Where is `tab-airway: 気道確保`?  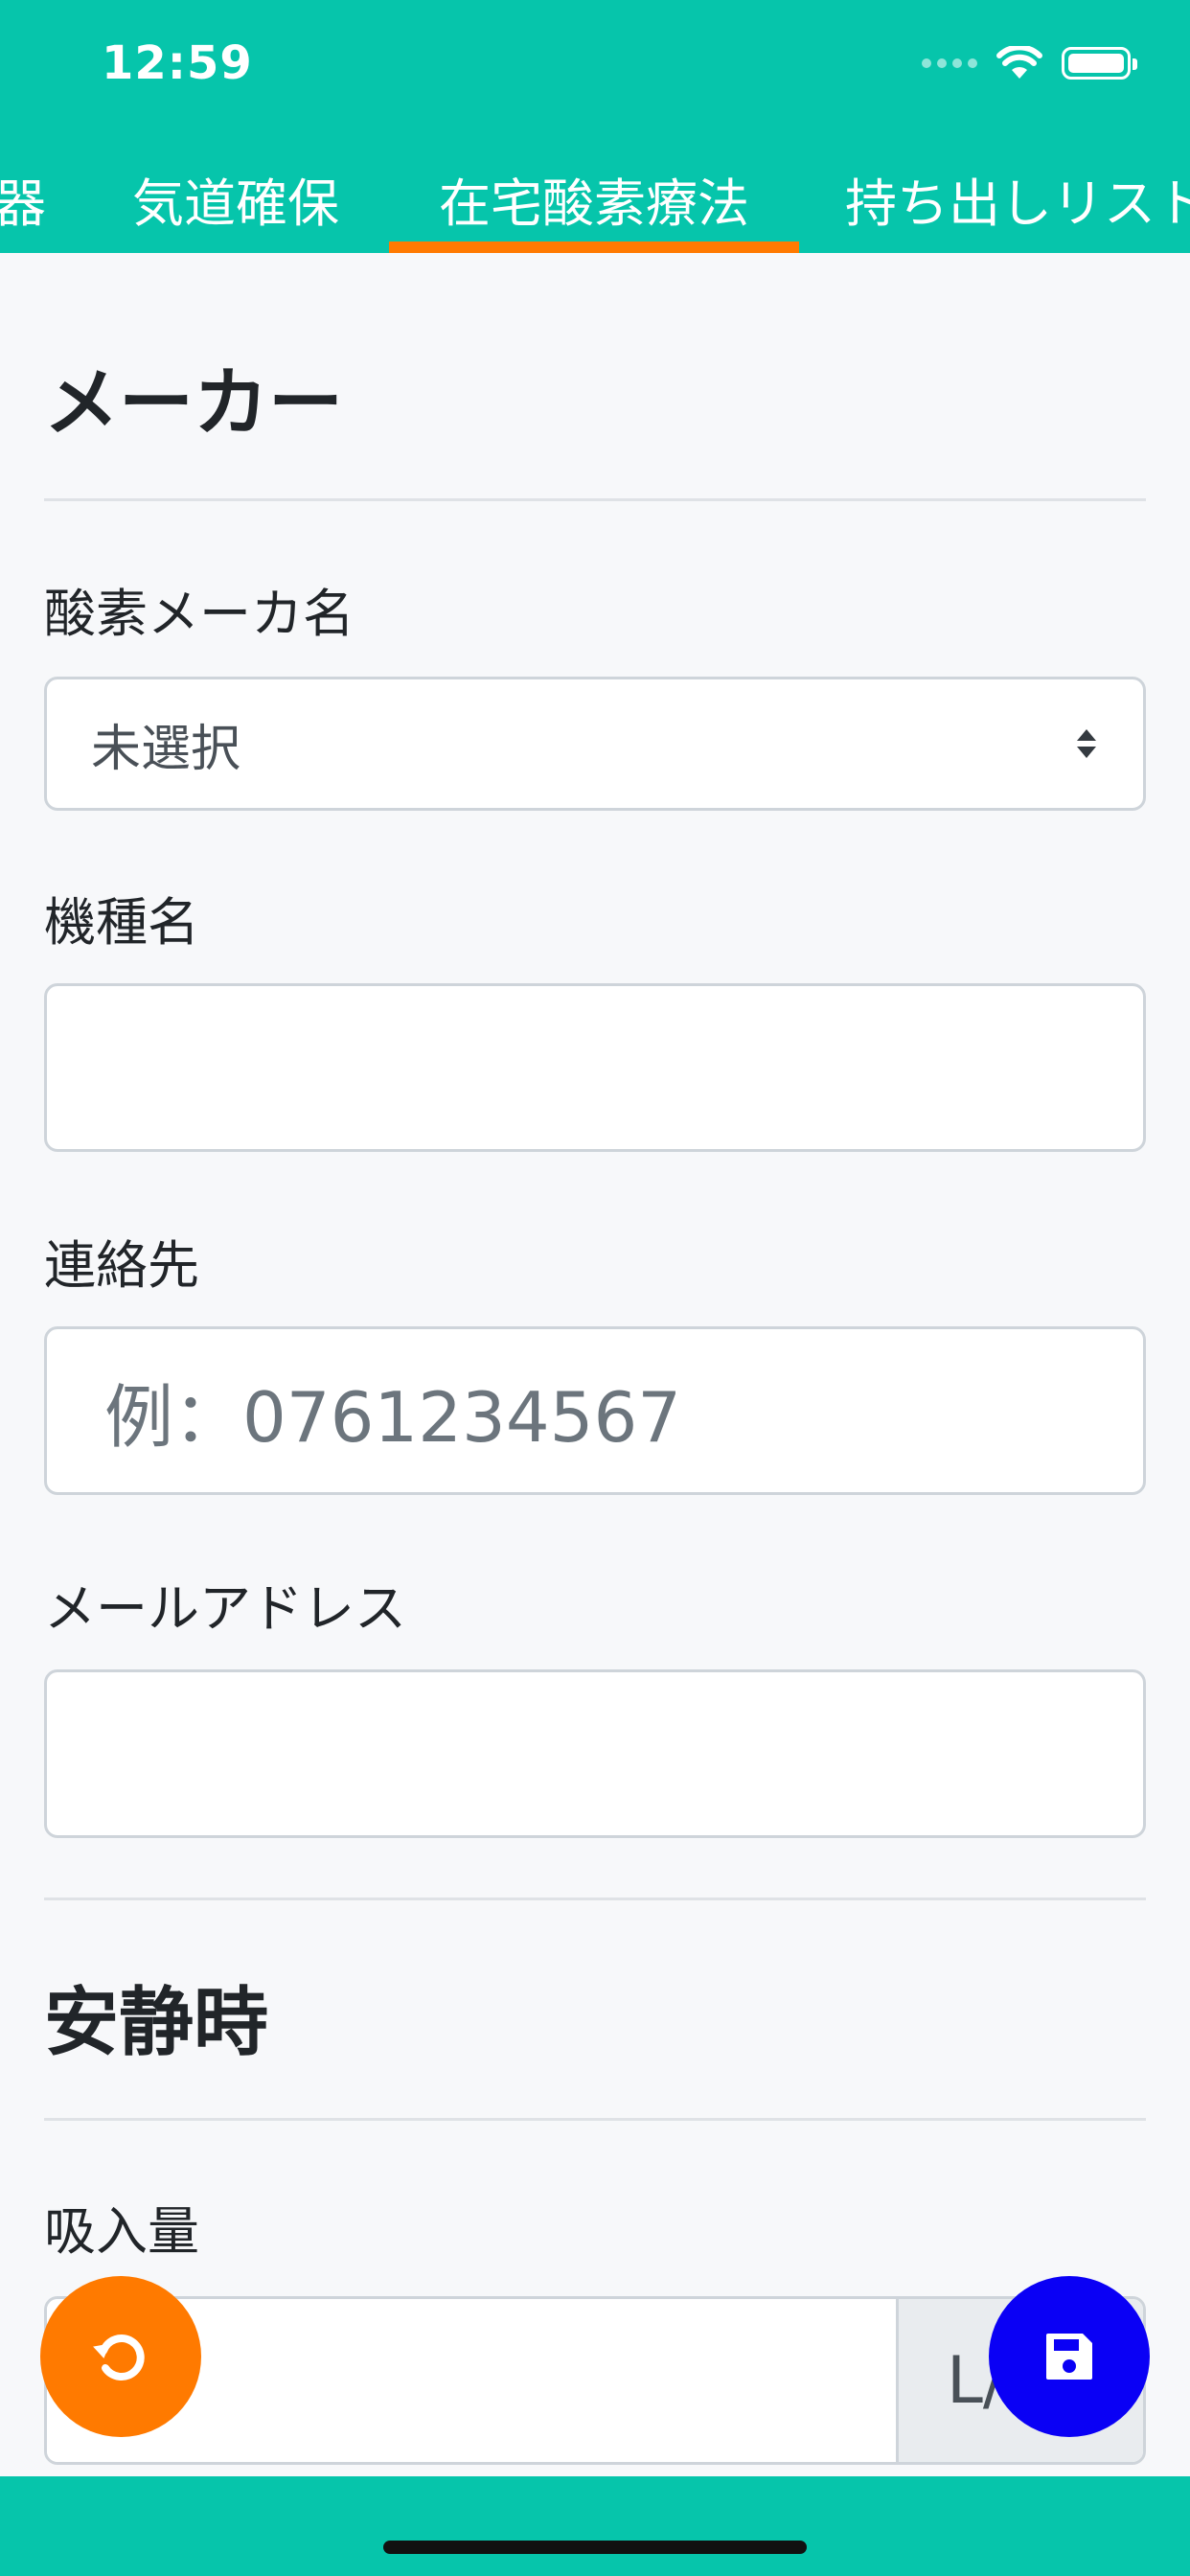
tab-airway: 気道確保 is located at coordinates (236, 198).